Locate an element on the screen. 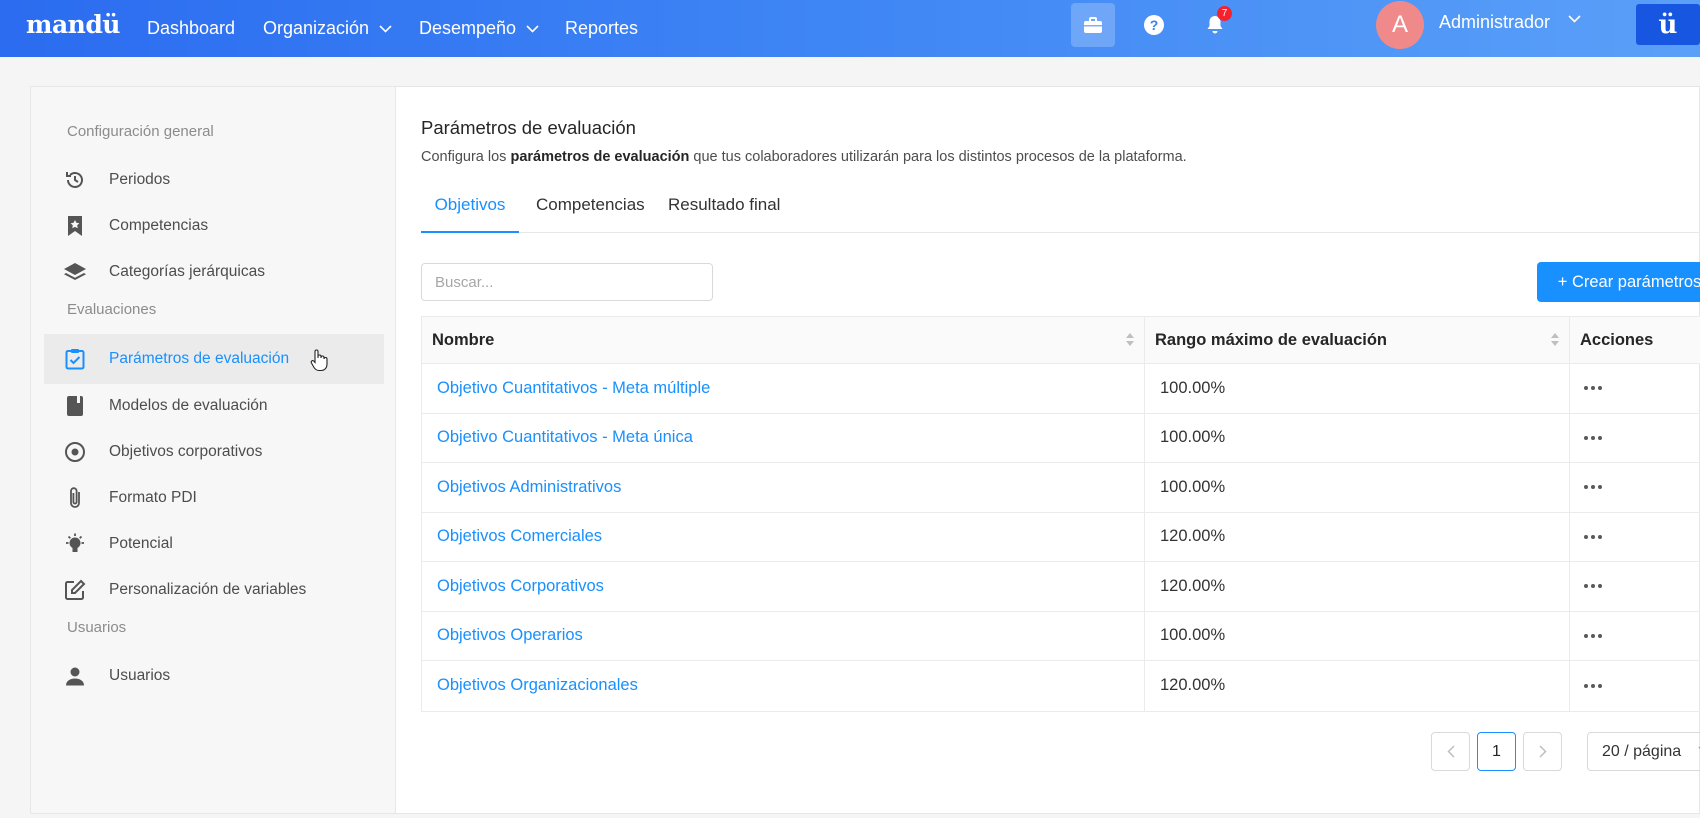 This screenshot has width=1700, height=818. tab-objetivos: Objetivos is located at coordinates (470, 212).